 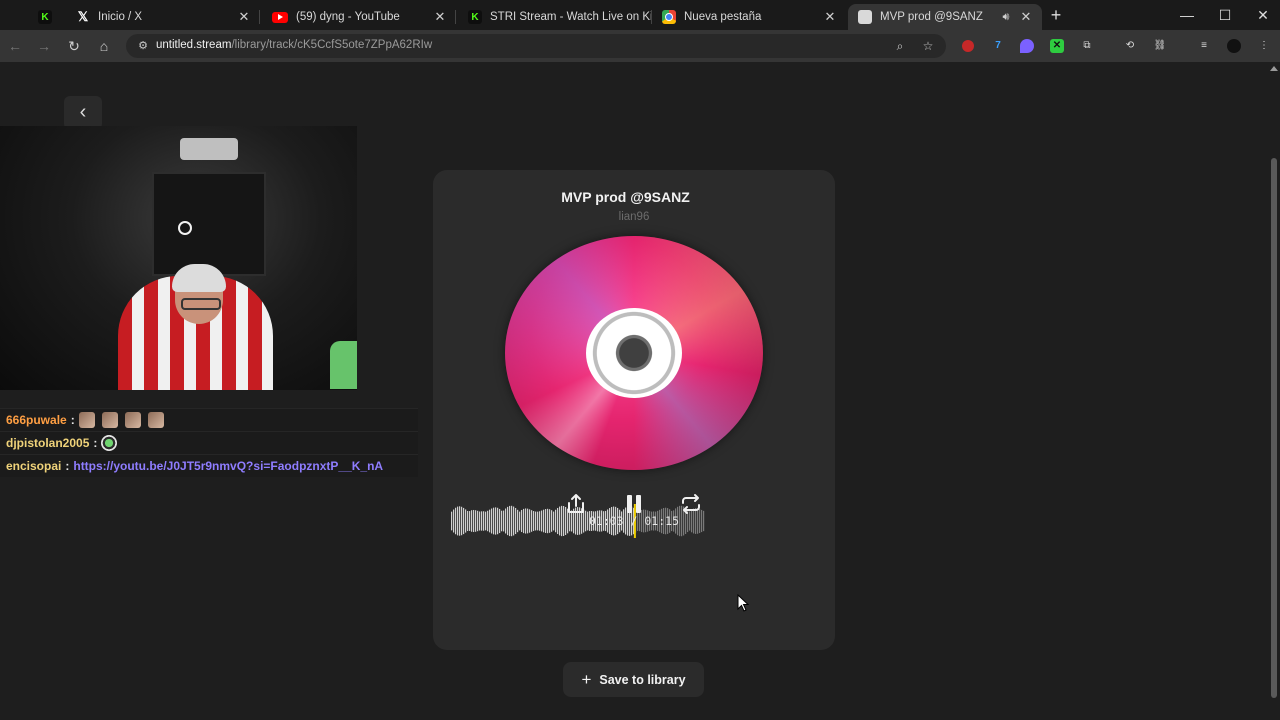 I want to click on share-icon, so click(x=576, y=504).